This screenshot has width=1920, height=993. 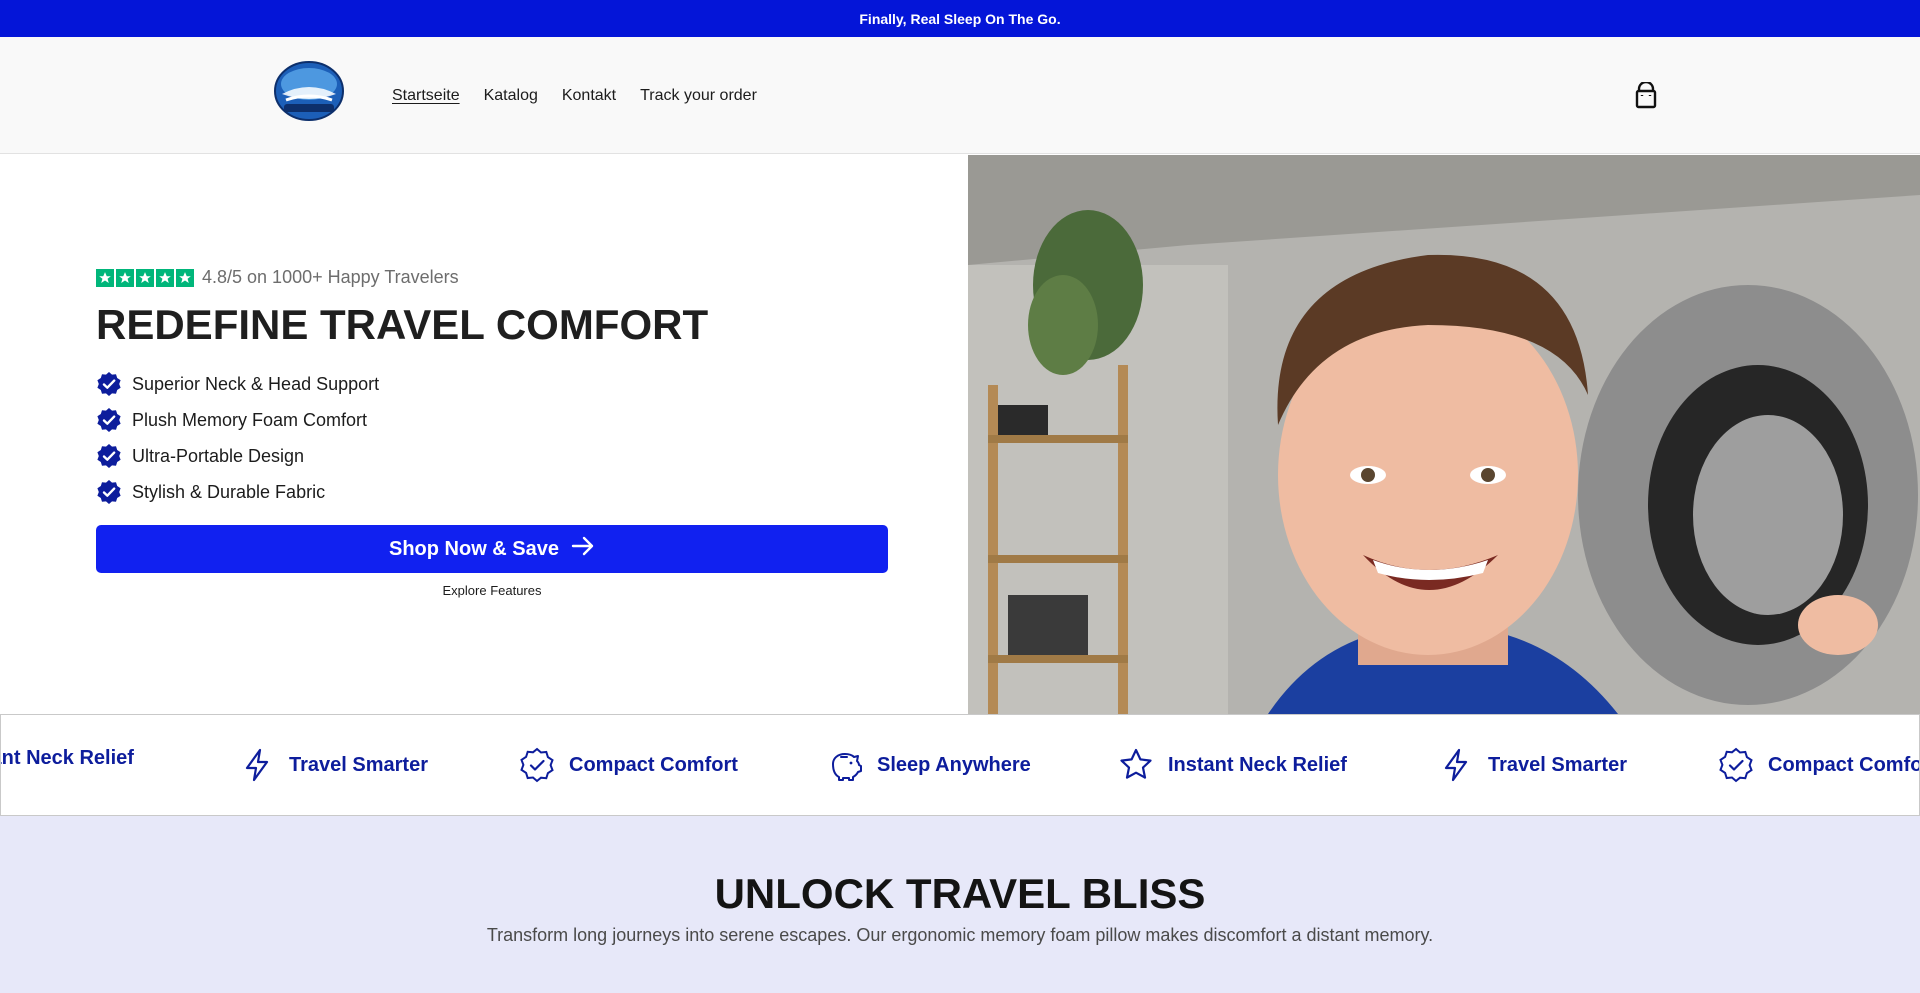 What do you see at coordinates (426, 96) in the screenshot?
I see `nav-item-startseite: Startseite` at bounding box center [426, 96].